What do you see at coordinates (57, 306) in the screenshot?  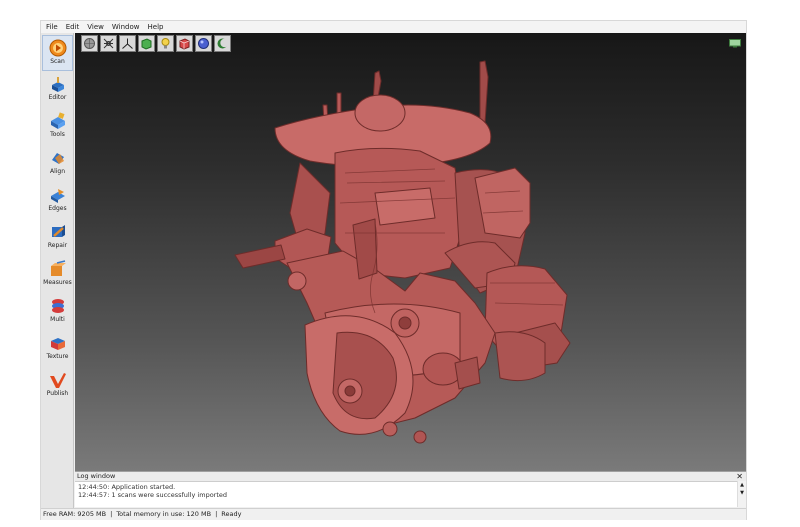 I see `multi-icon` at bounding box center [57, 306].